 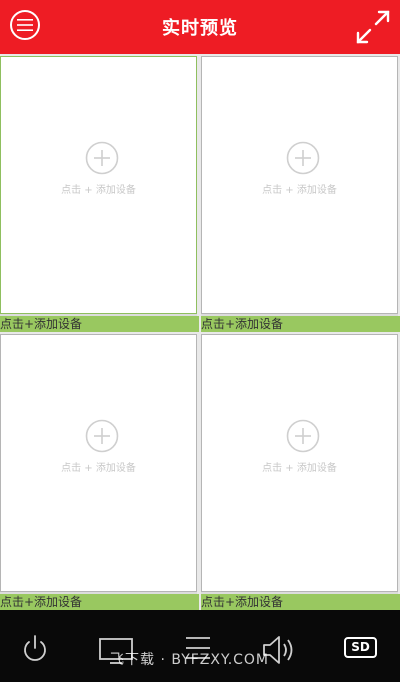 I want to click on power-button, so click(x=35, y=650).